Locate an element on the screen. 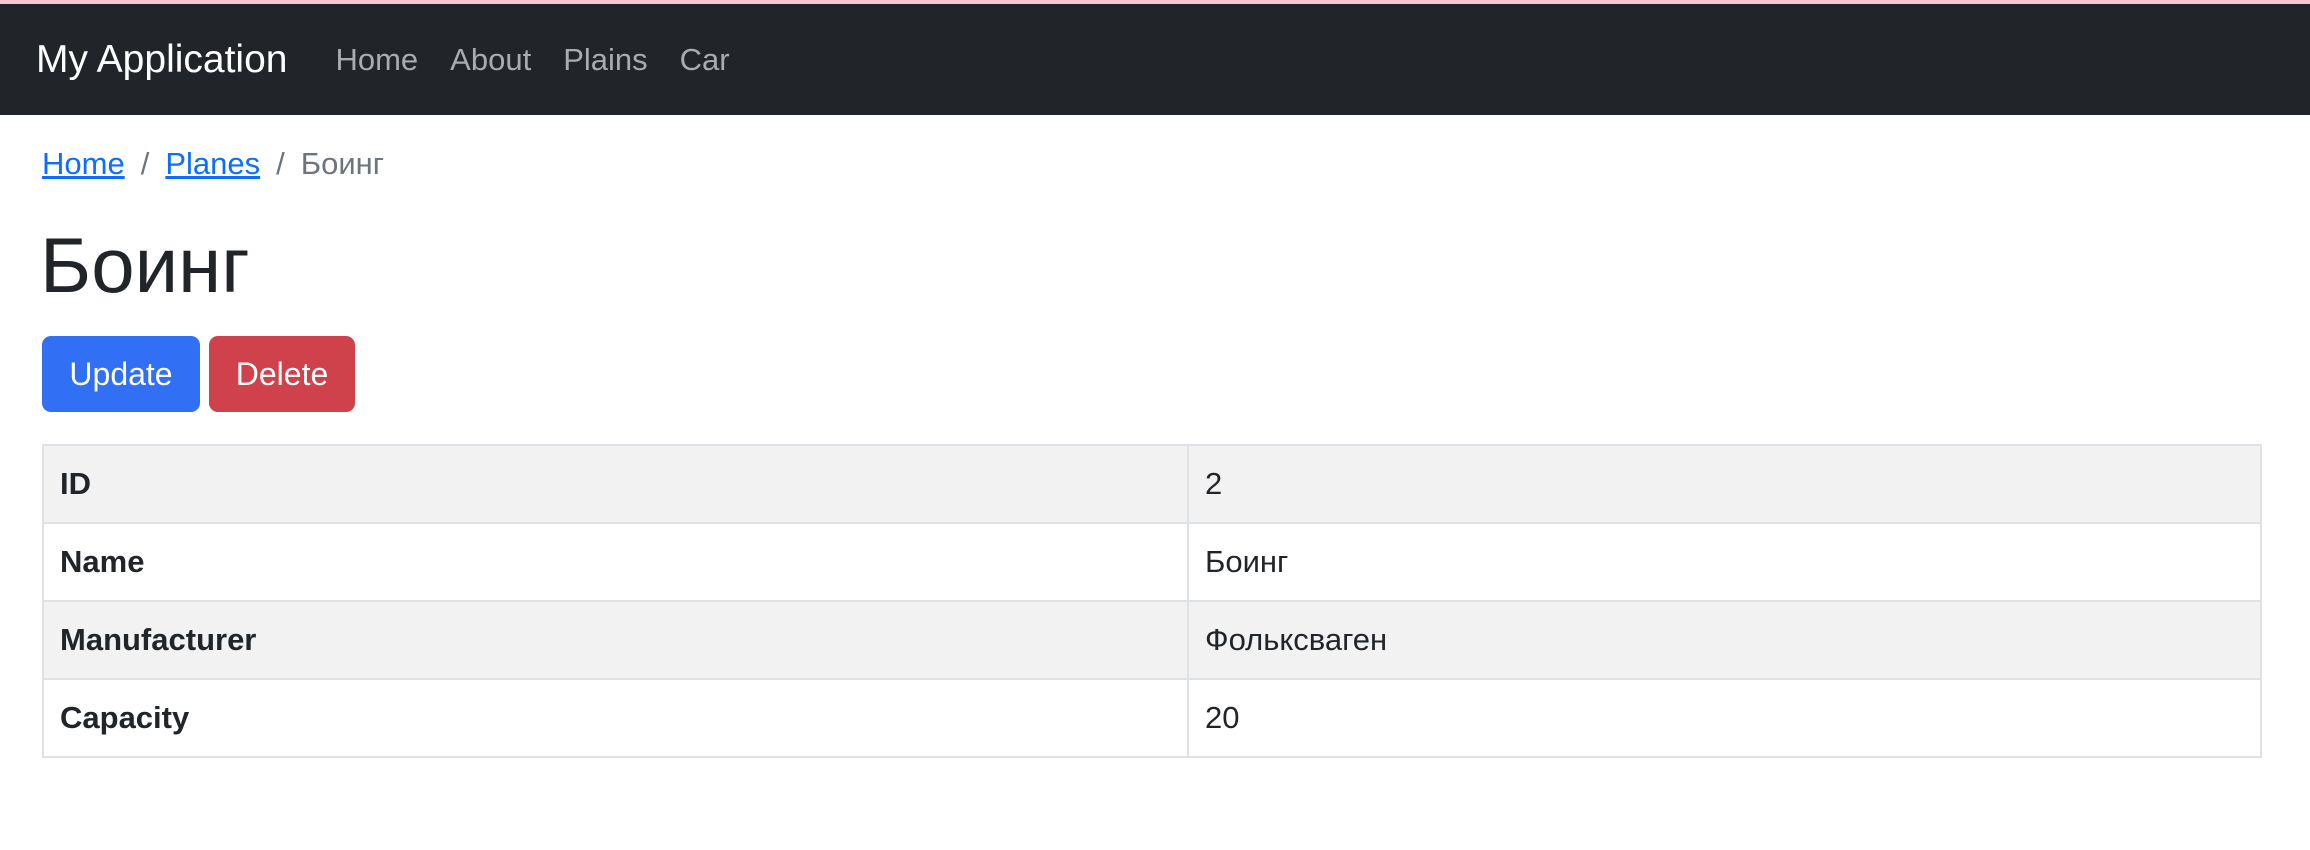 Image resolution: width=2310 pixels, height=850 pixels. field-value-manufacturer: Фольксваген is located at coordinates (1724, 640).